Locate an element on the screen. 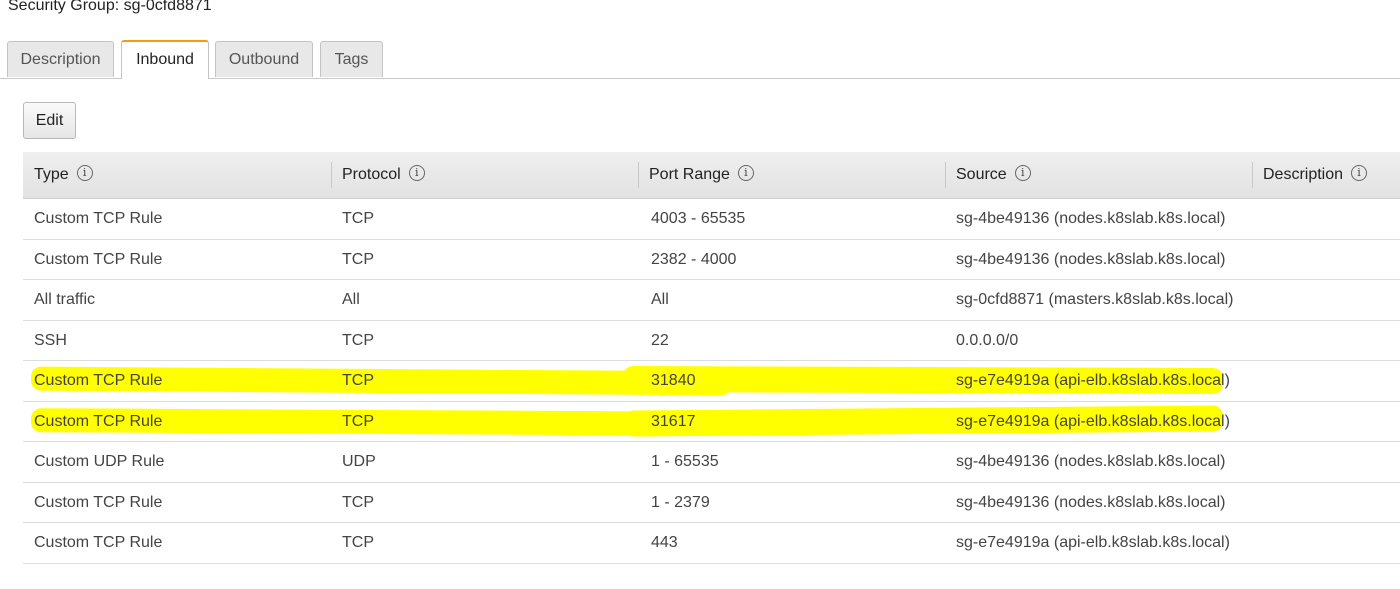 Image resolution: width=1400 pixels, height=589 pixels. cell-port-range: 22 is located at coordinates (660, 340).